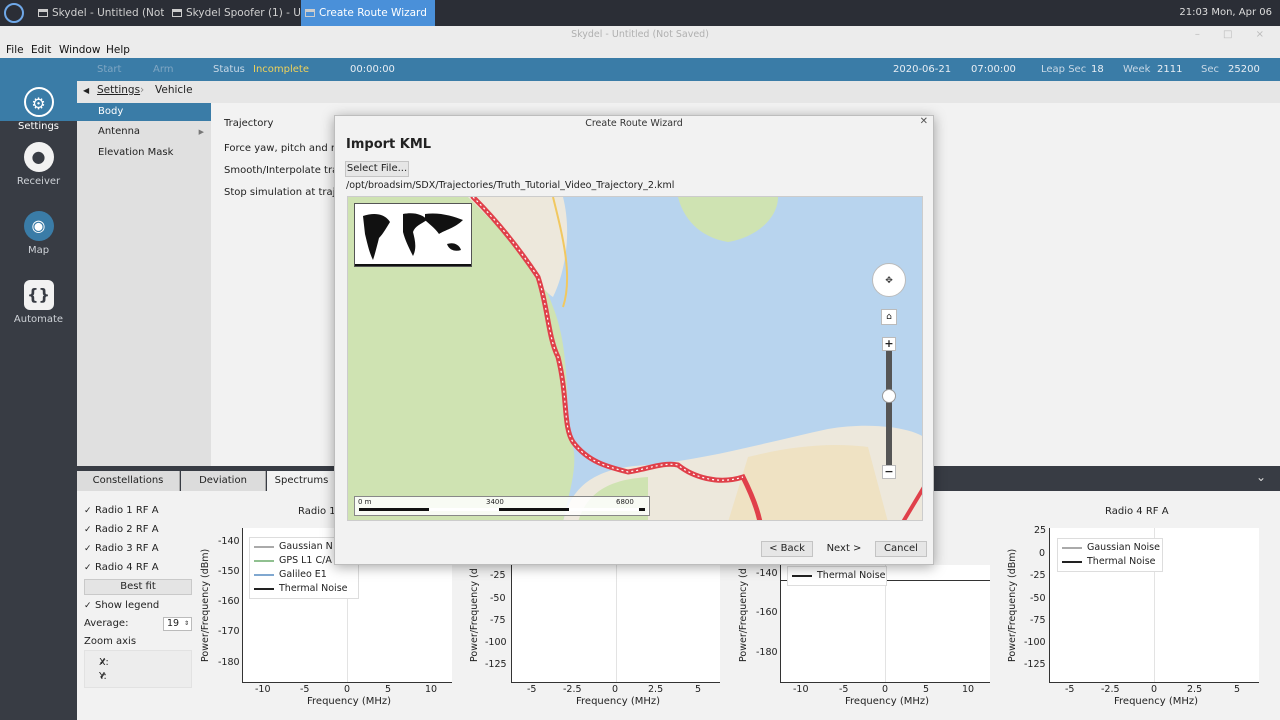  Describe the element at coordinates (926, 689) in the screenshot. I see `plot3-xtick: 5` at that location.